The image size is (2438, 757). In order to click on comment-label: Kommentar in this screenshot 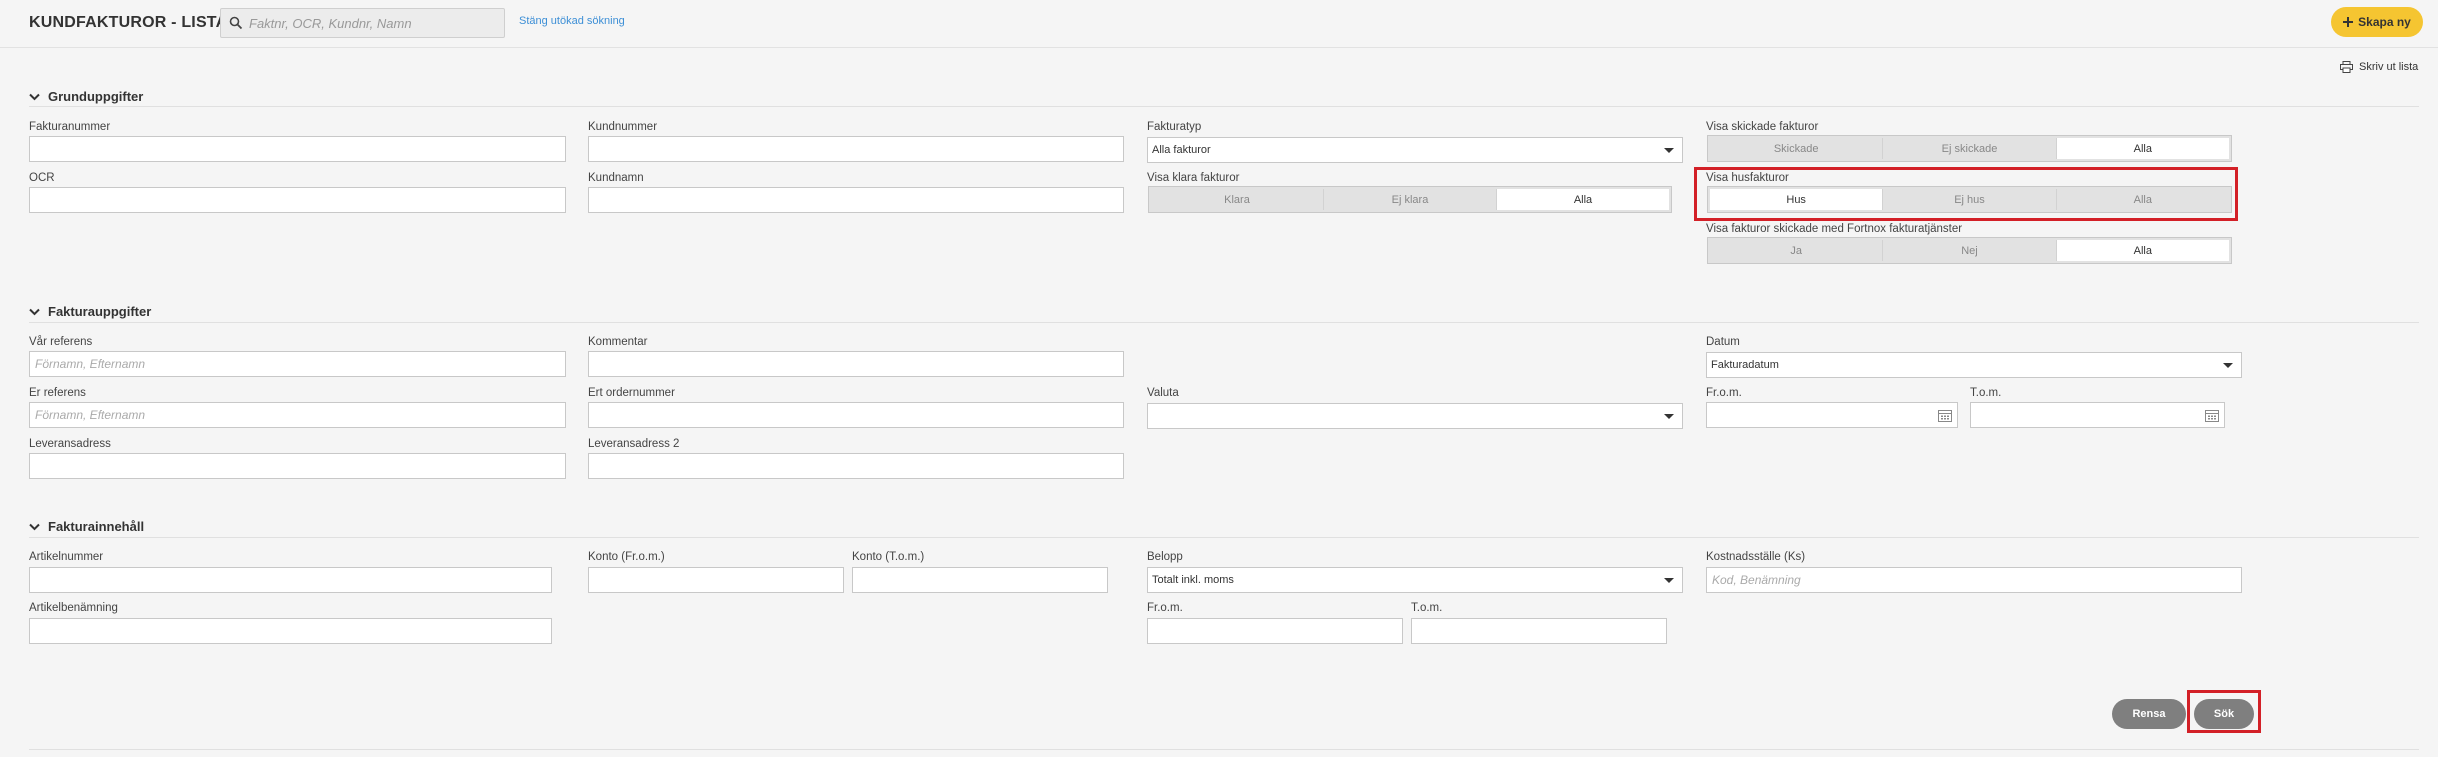, I will do `click(618, 342)`.